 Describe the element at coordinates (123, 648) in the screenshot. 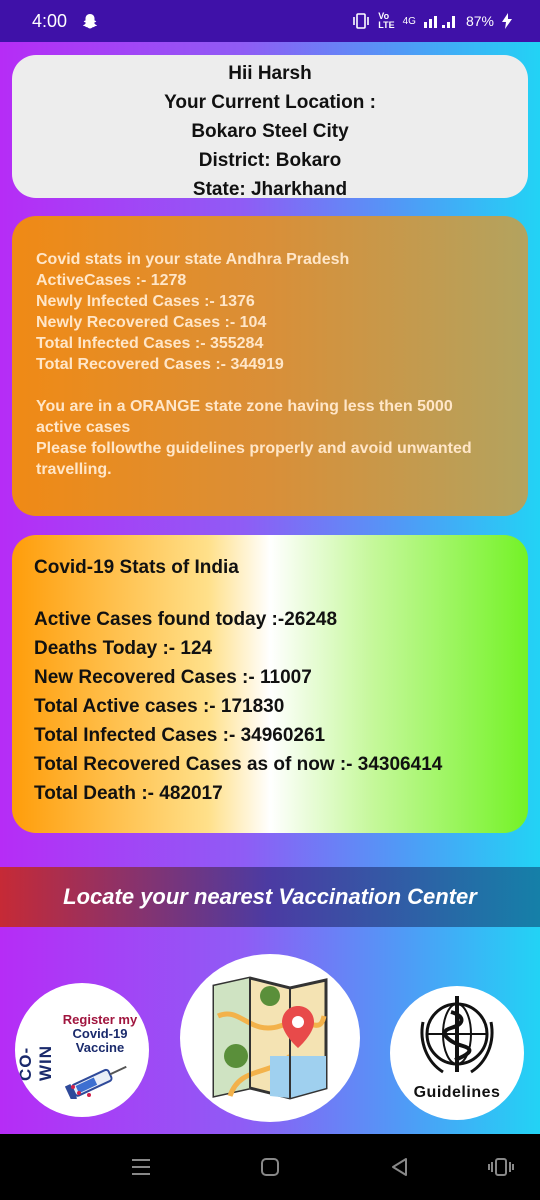

I see `india-deaths-today: Deaths Today :- 124` at that location.